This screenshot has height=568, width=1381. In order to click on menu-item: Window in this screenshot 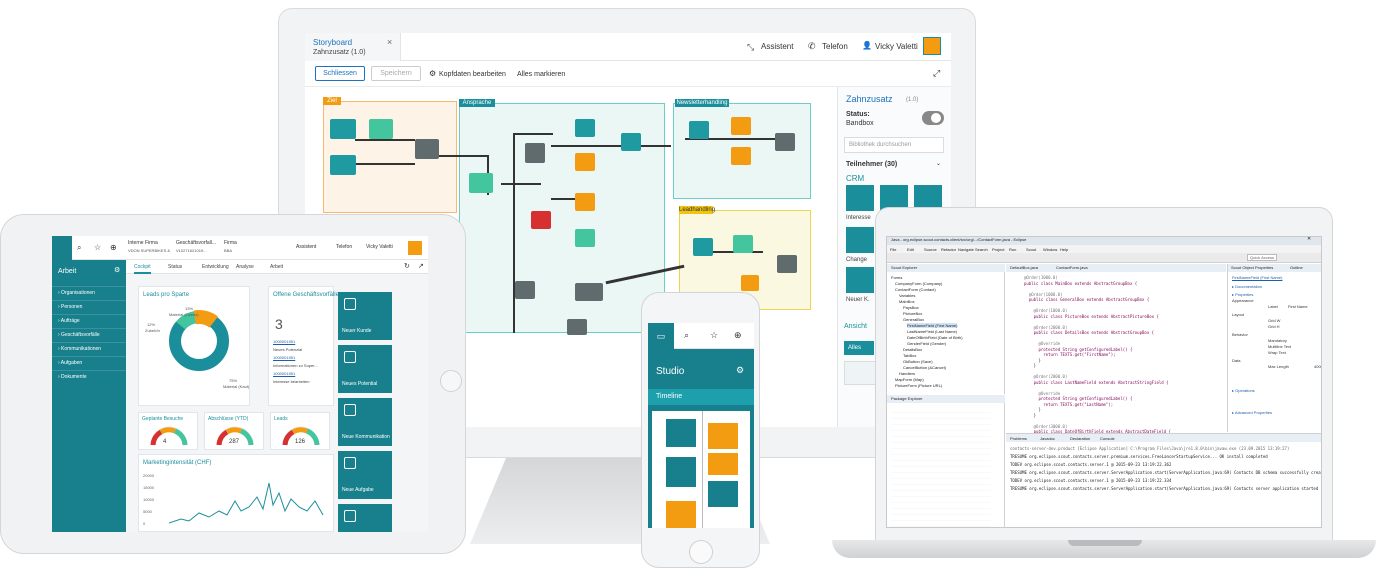, I will do `click(1050, 249)`.